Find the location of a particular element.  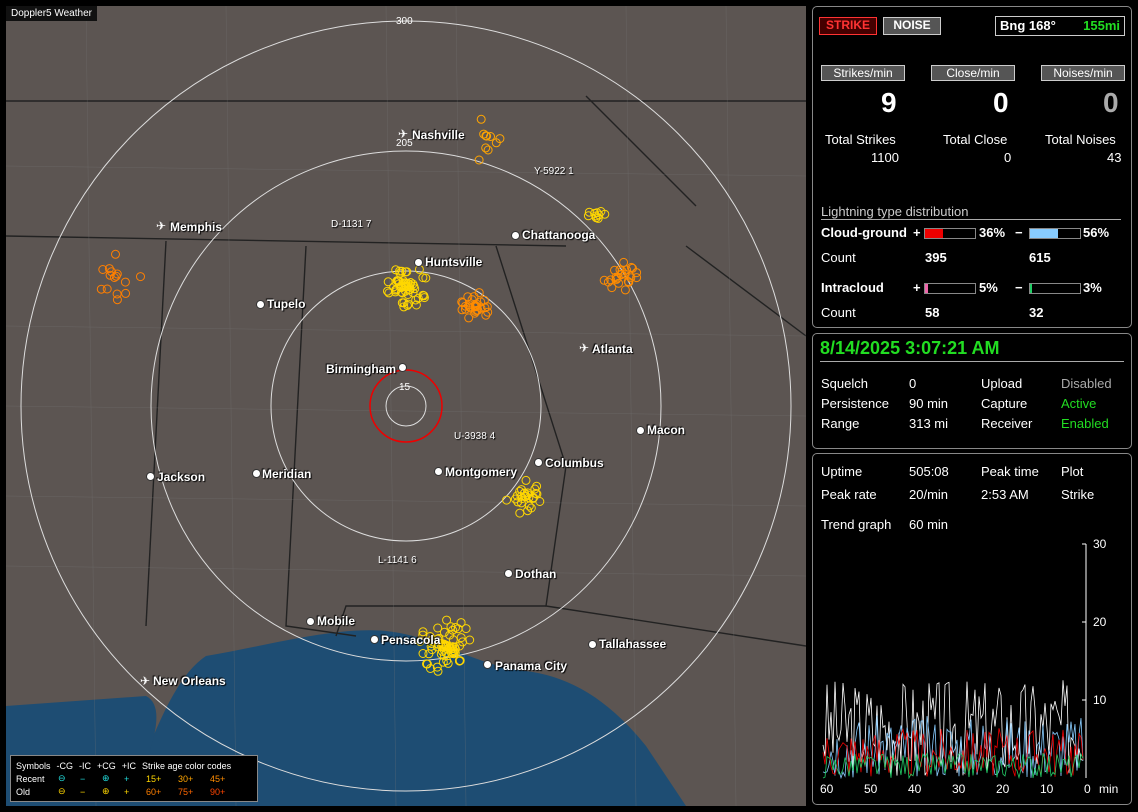

city-birmingham: Birmingham is located at coordinates (361, 369).